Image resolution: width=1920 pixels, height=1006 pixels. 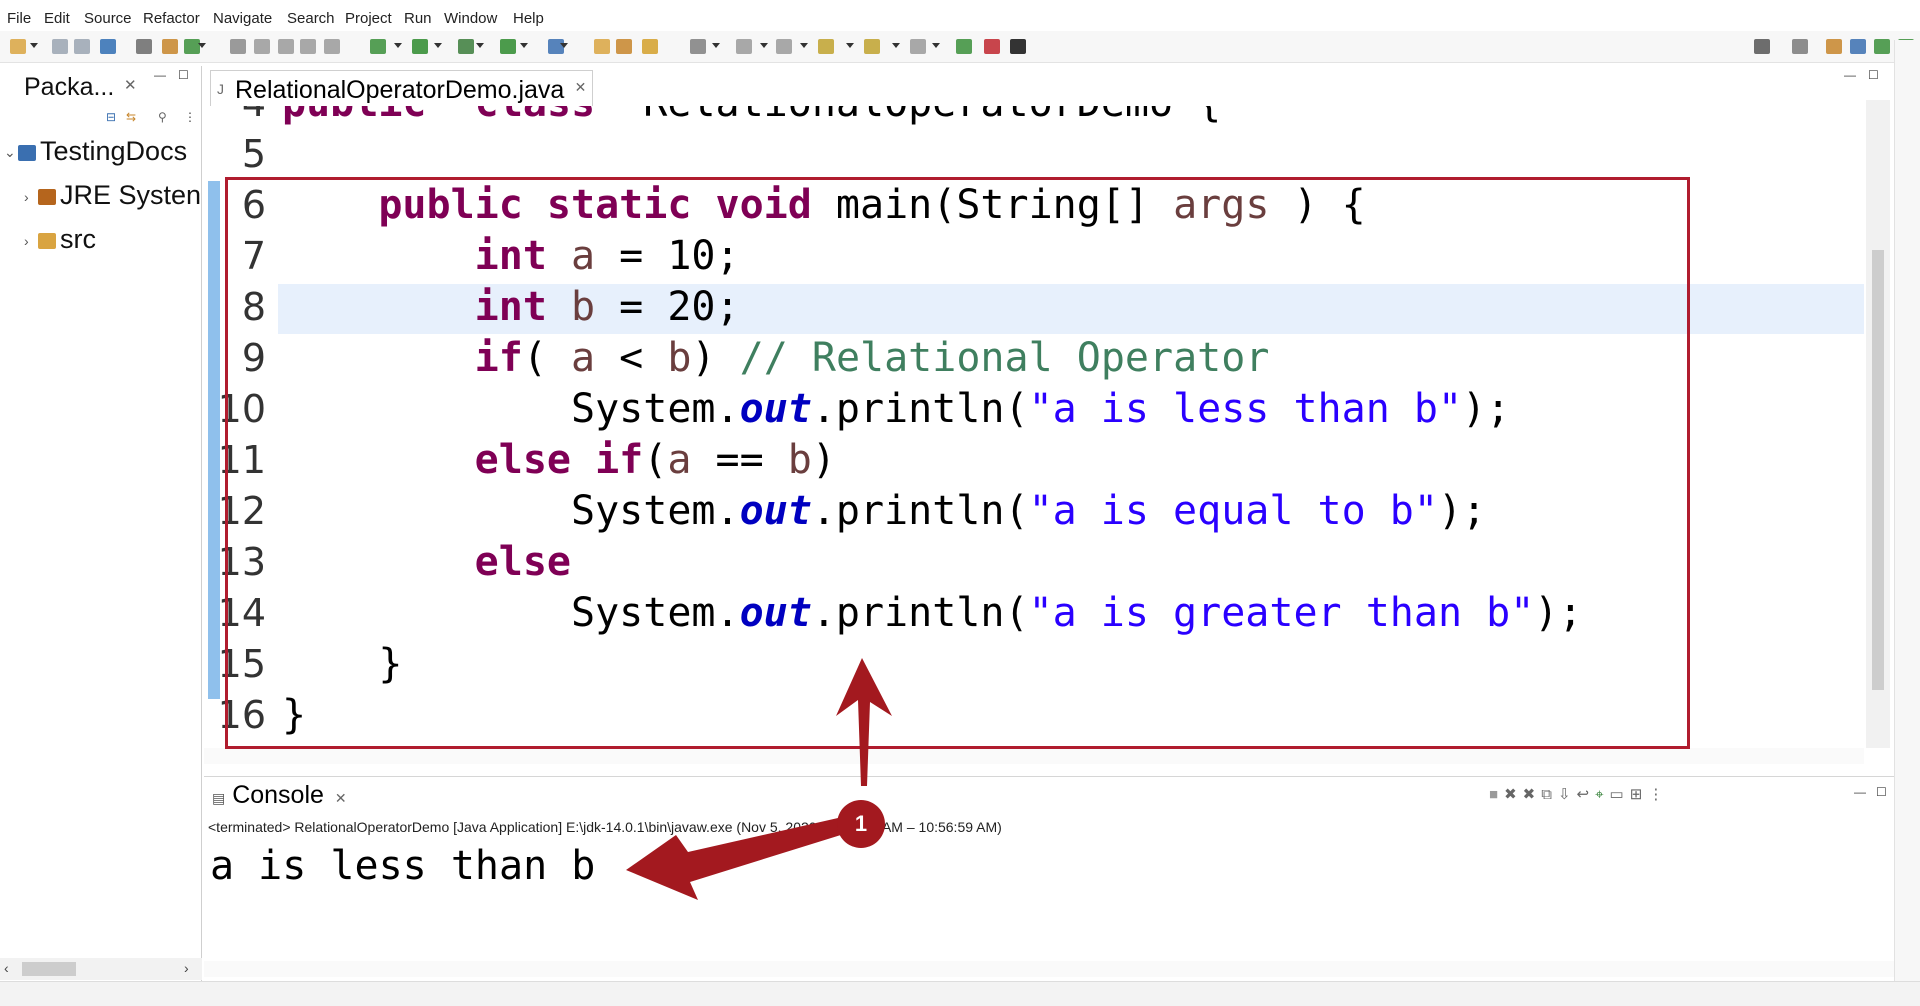 I want to click on perspective-icon, so click(x=1800, y=46).